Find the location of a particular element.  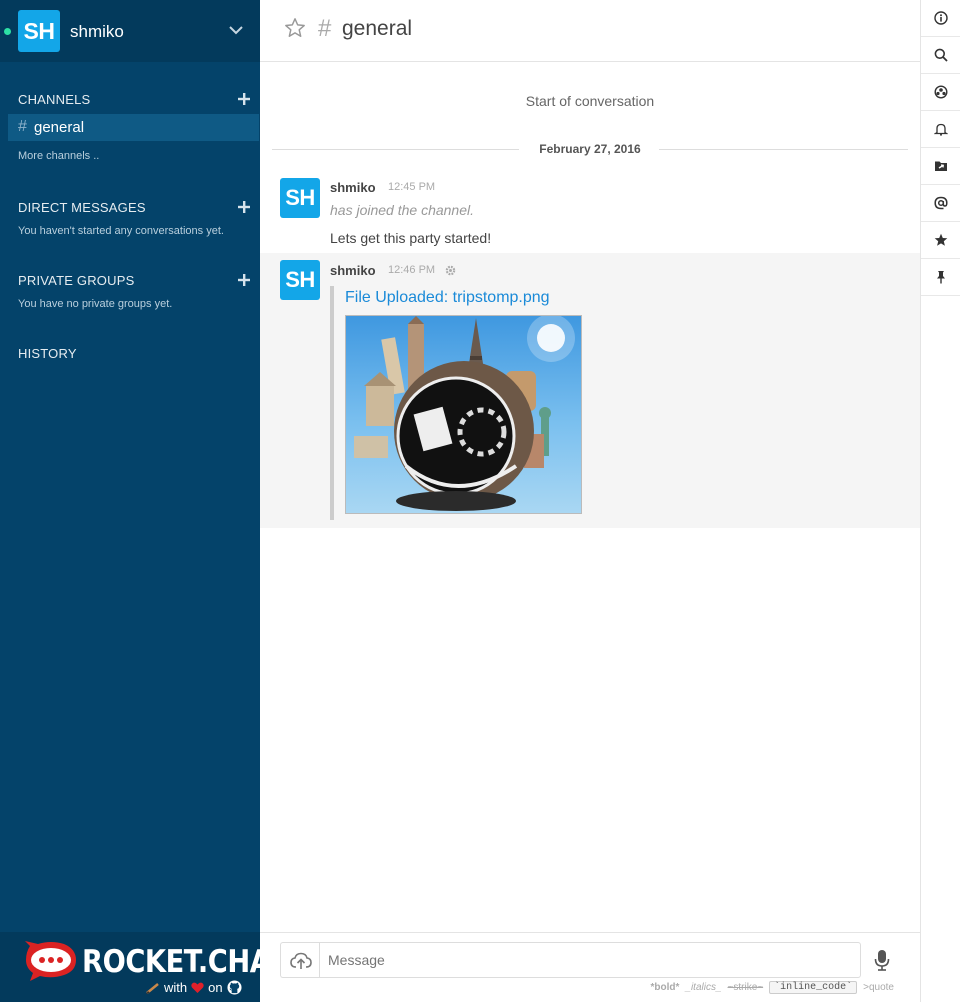

files-button is located at coordinates (940, 166).